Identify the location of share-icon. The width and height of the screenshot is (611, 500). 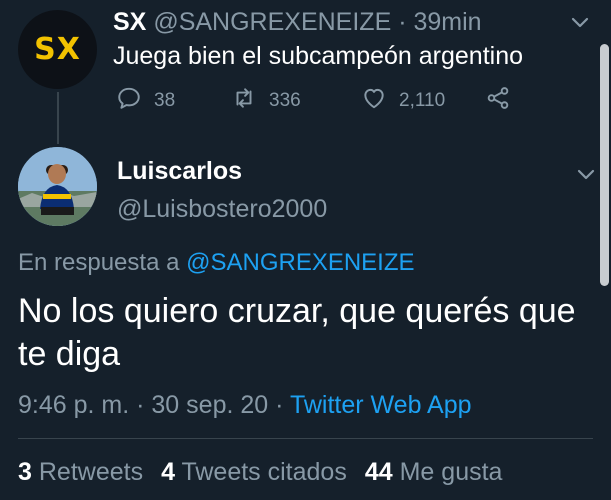
(498, 101).